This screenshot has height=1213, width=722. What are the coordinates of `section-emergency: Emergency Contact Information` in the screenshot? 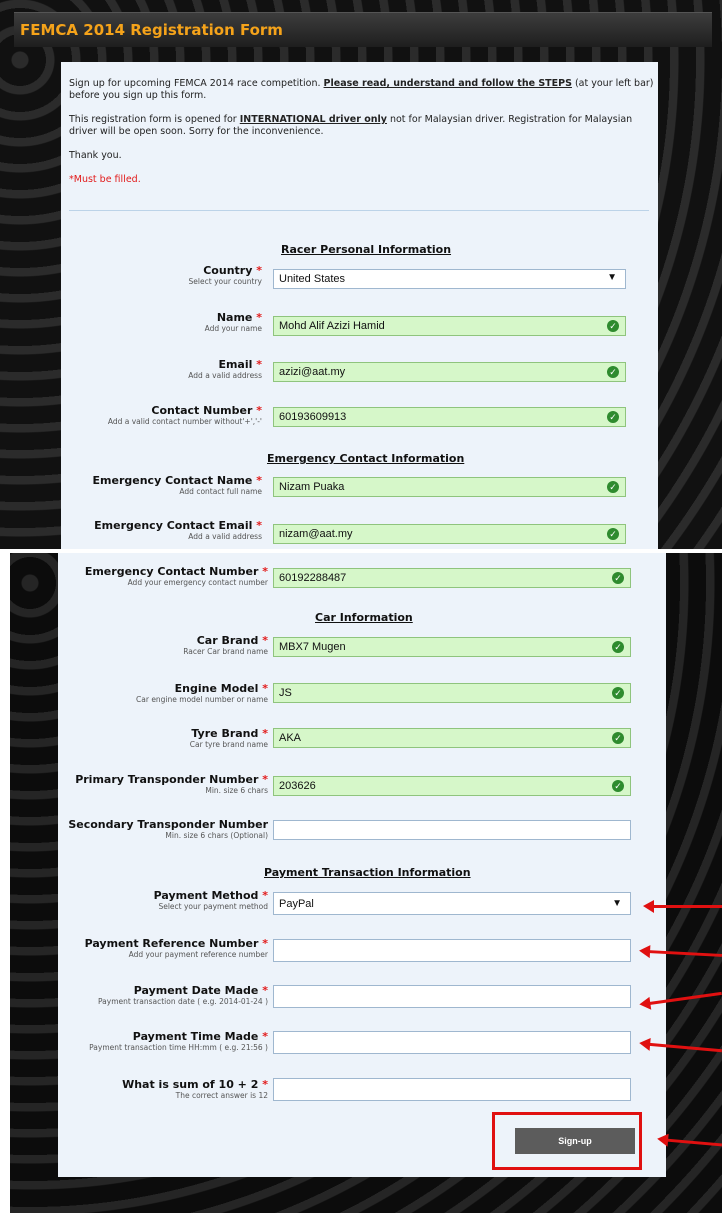 It's located at (366, 458).